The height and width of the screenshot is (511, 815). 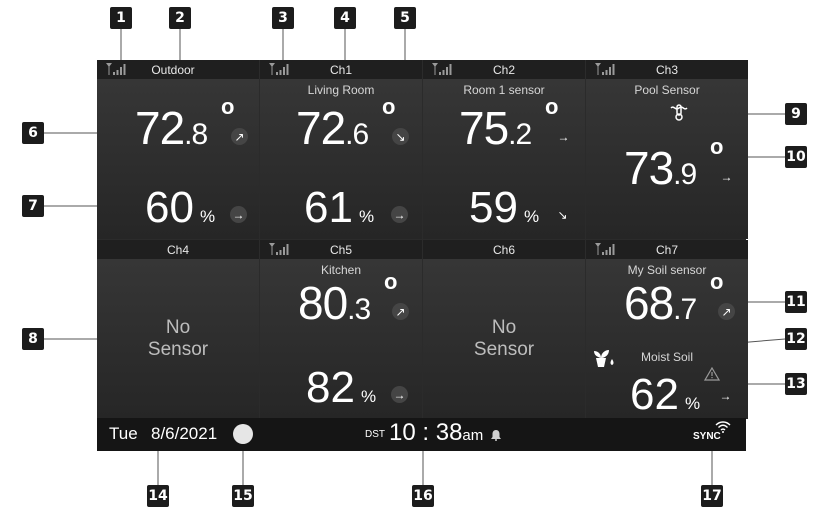 I want to click on ch5-temperature: 80.3, so click(x=334, y=303).